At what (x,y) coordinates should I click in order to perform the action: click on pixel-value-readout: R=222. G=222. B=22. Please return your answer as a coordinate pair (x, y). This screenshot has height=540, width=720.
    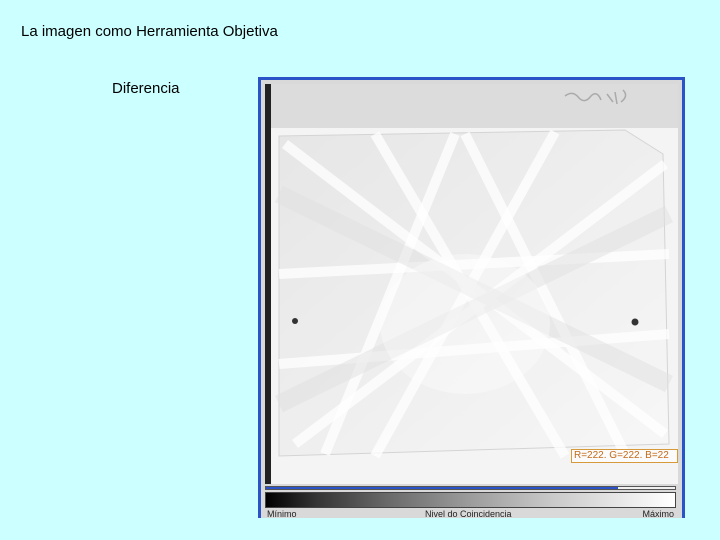
    Looking at the image, I should click on (624, 456).